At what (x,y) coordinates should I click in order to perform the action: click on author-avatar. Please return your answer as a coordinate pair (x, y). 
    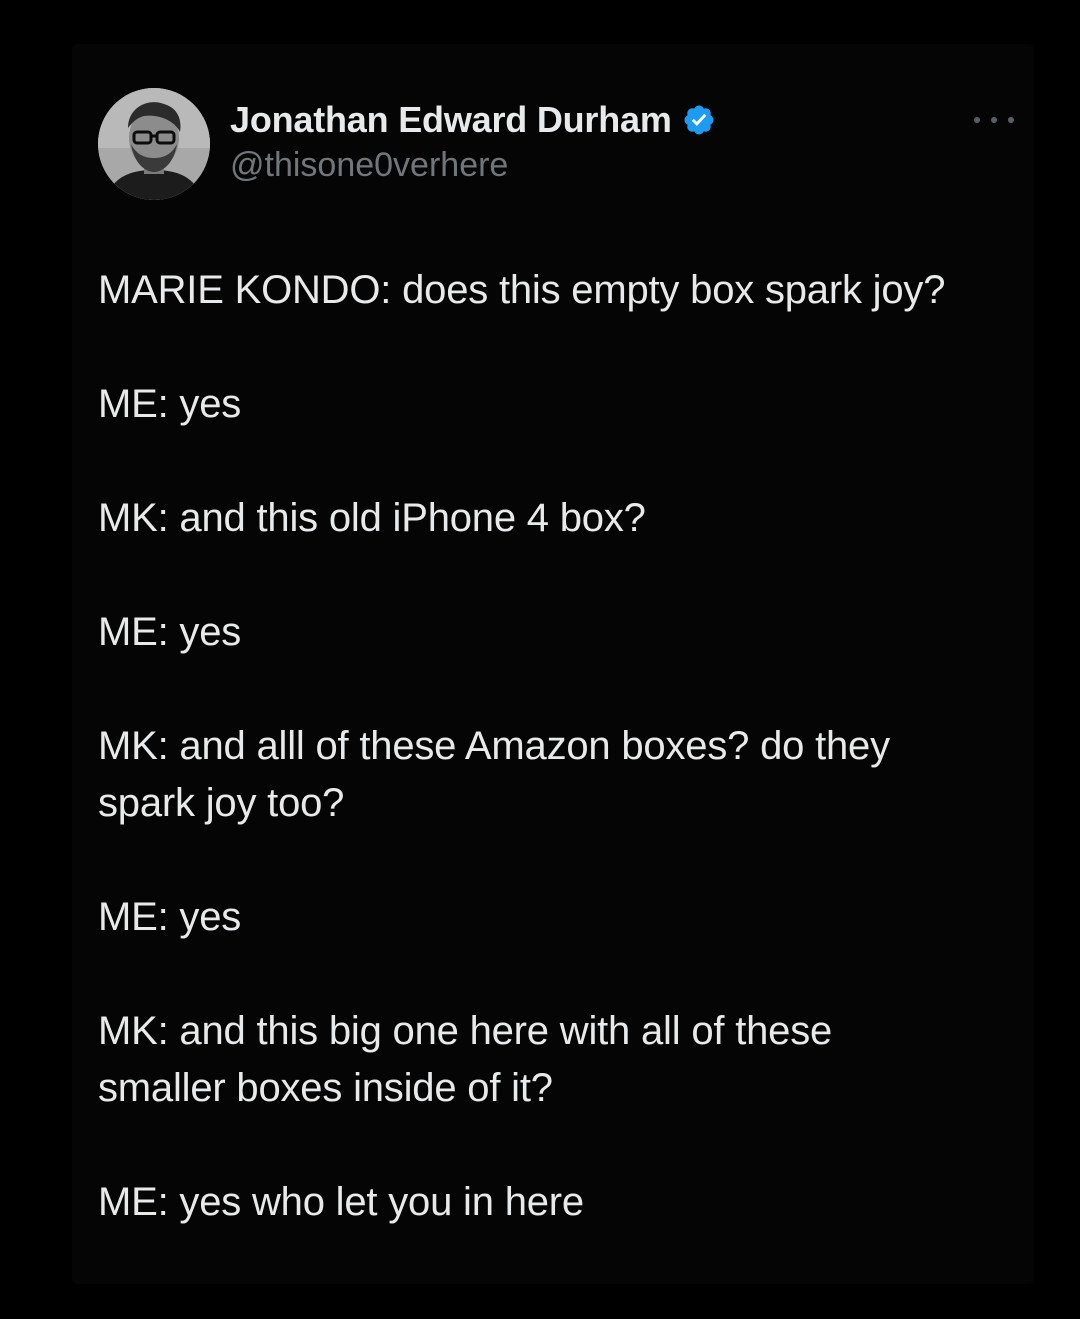
    Looking at the image, I should click on (154, 144).